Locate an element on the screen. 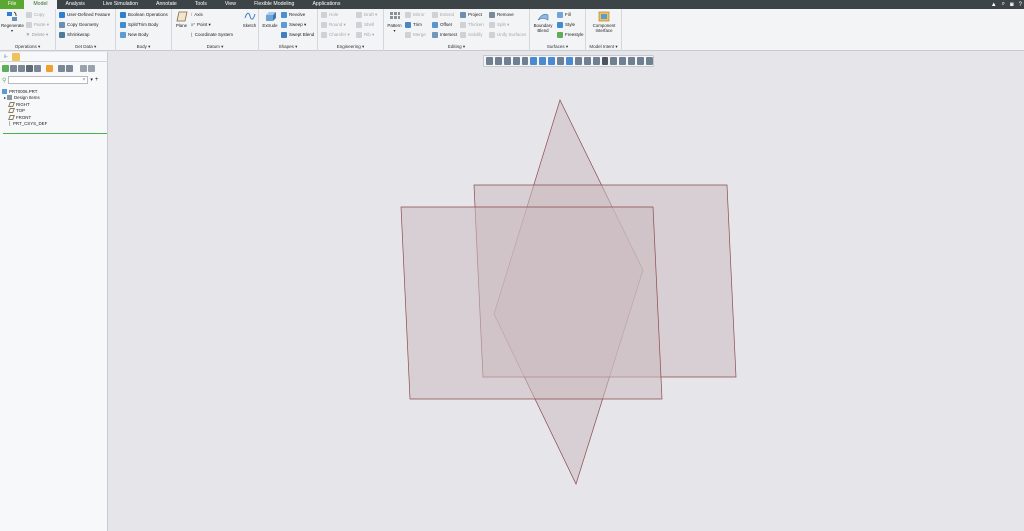  appearance-icon is located at coordinates (649, 61).